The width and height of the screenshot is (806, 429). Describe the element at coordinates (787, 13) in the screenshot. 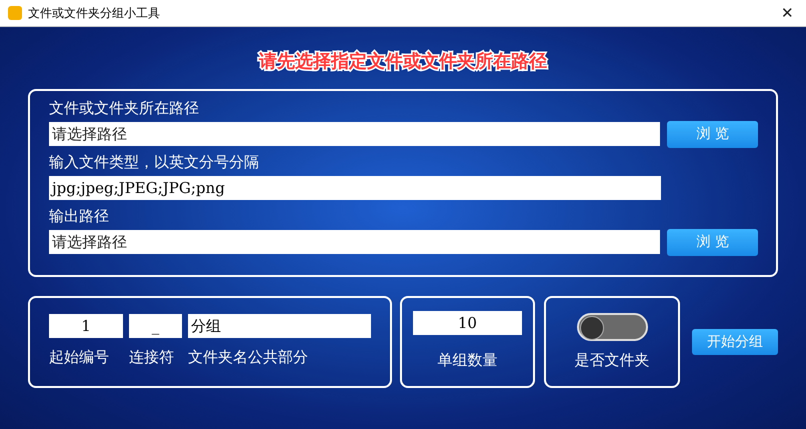

I see `close-button: ✕` at that location.